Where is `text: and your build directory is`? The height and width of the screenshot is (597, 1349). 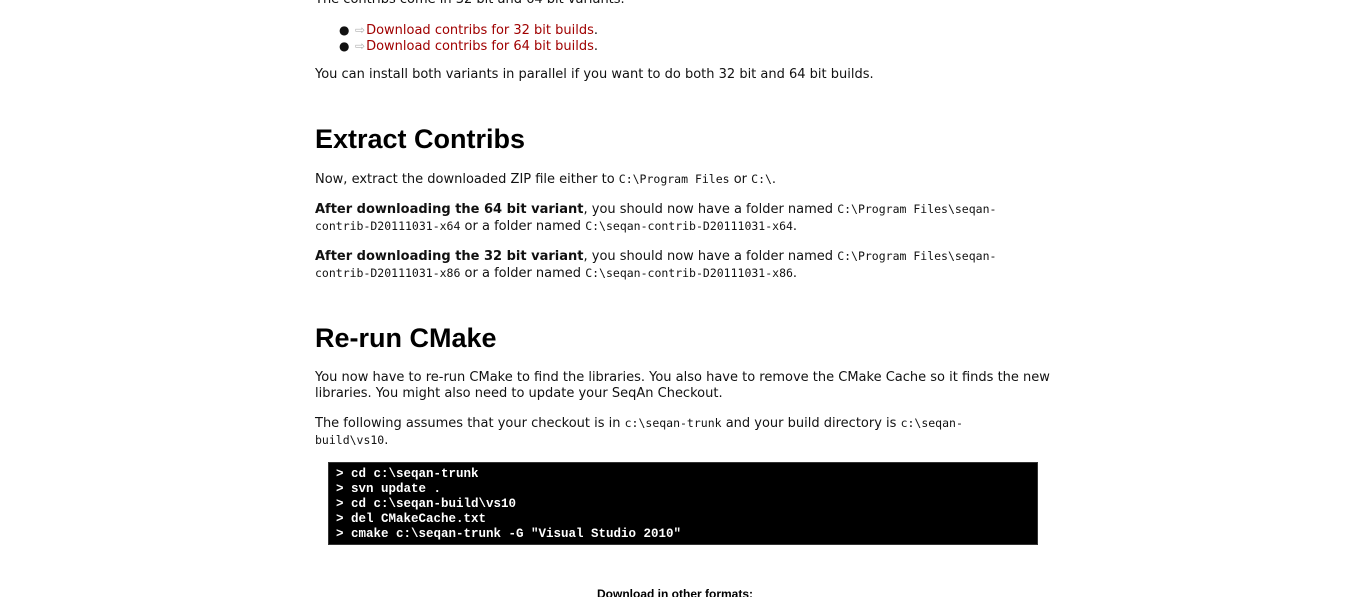
text: and your build directory is is located at coordinates (811, 423).